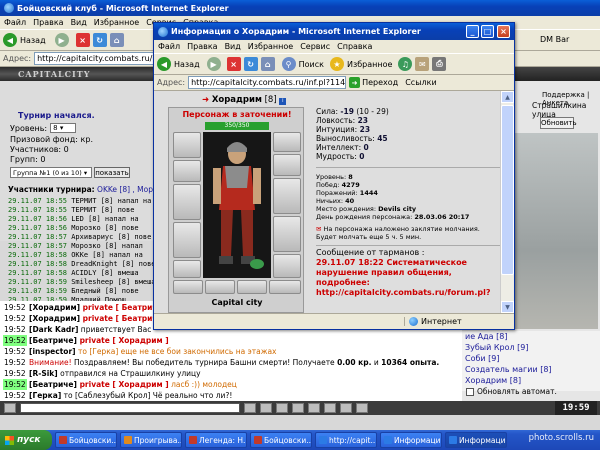 This screenshot has height=450, width=600. I want to click on media-icon: ♫, so click(405, 64).